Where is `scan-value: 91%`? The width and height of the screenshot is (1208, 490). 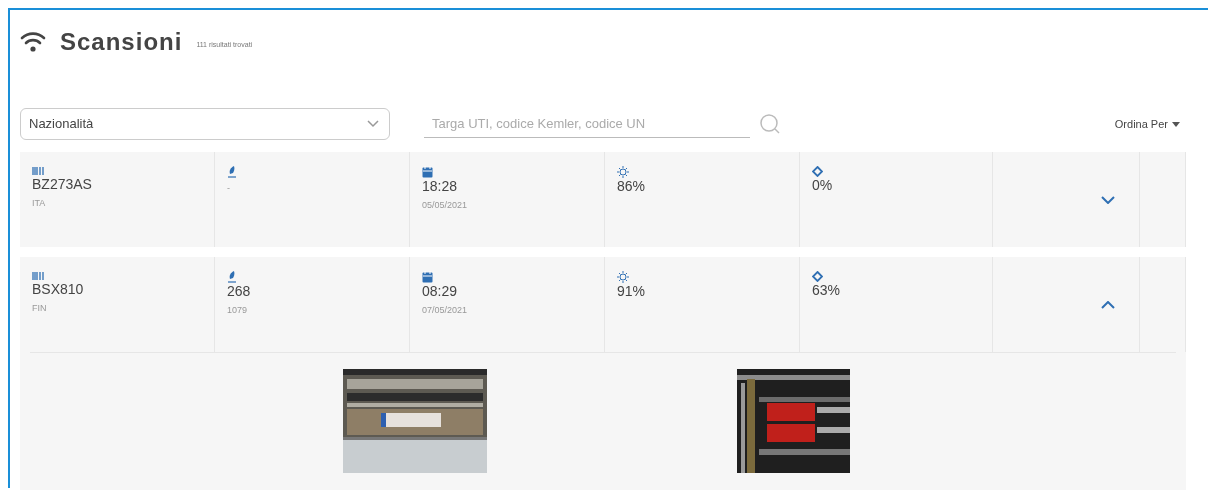 scan-value: 91% is located at coordinates (631, 291).